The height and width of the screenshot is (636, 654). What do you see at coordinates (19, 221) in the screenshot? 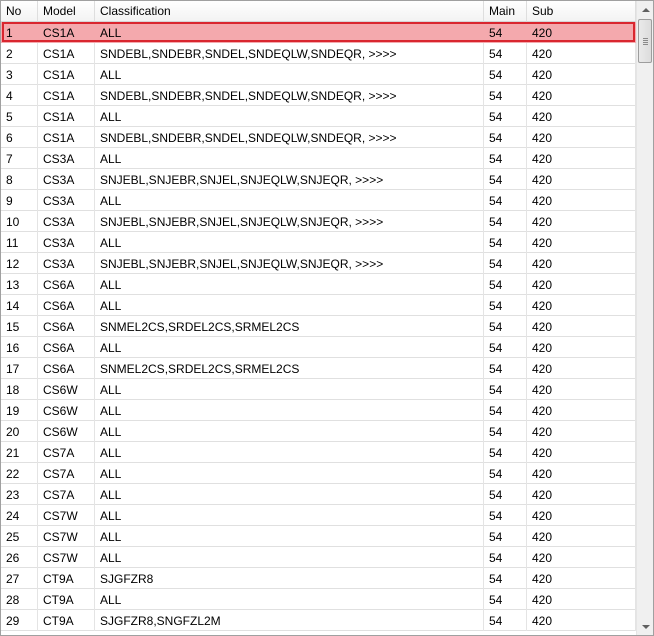
I see `cell-no: 10` at bounding box center [19, 221].